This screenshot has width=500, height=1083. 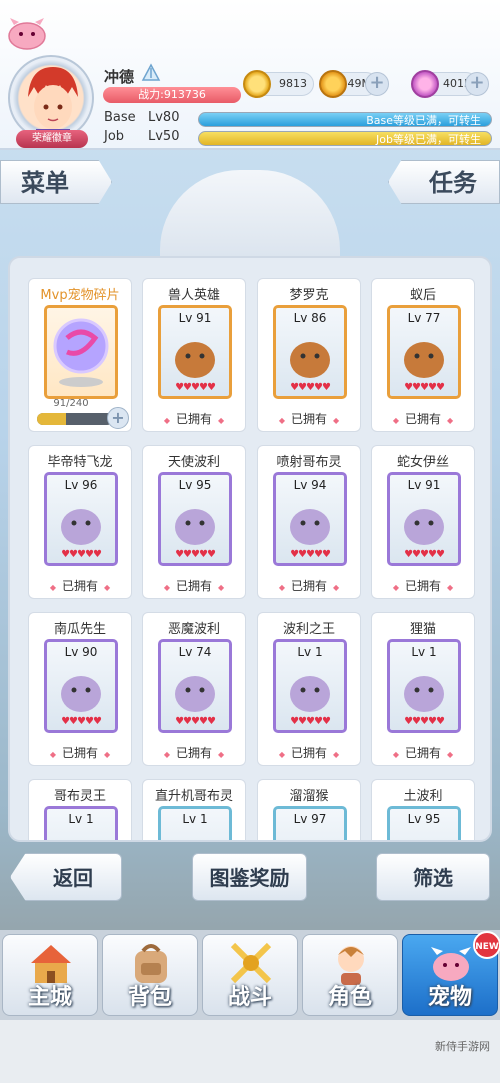 I want to click on avatar, so click(x=51, y=98).